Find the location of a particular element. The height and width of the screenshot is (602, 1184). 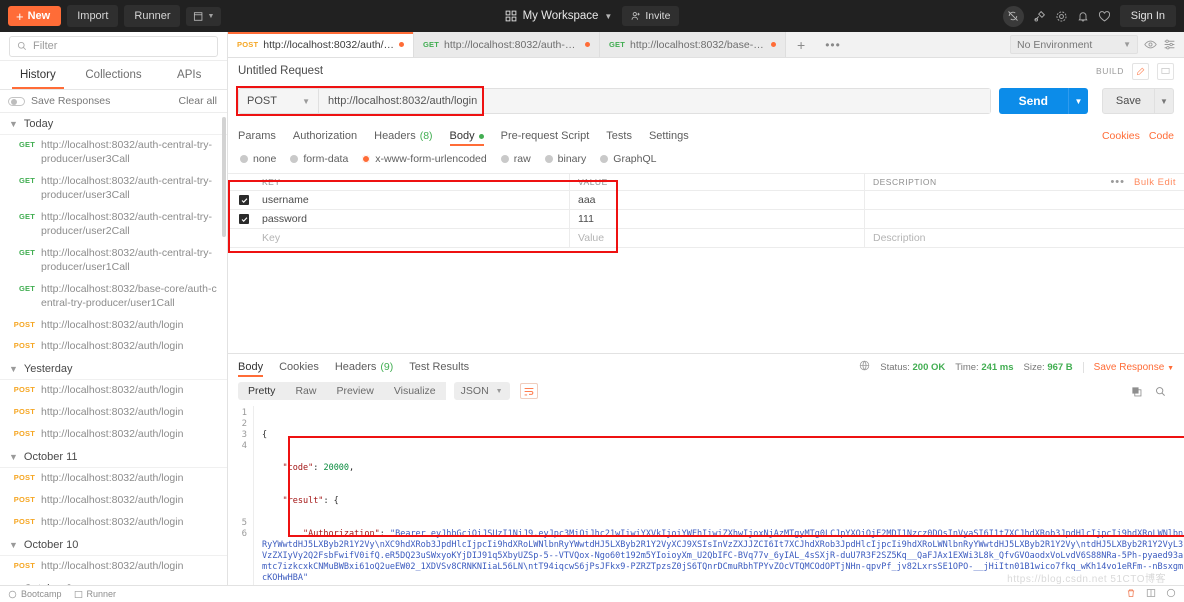

tab-headers: Headers (8) is located at coordinates (403, 138).